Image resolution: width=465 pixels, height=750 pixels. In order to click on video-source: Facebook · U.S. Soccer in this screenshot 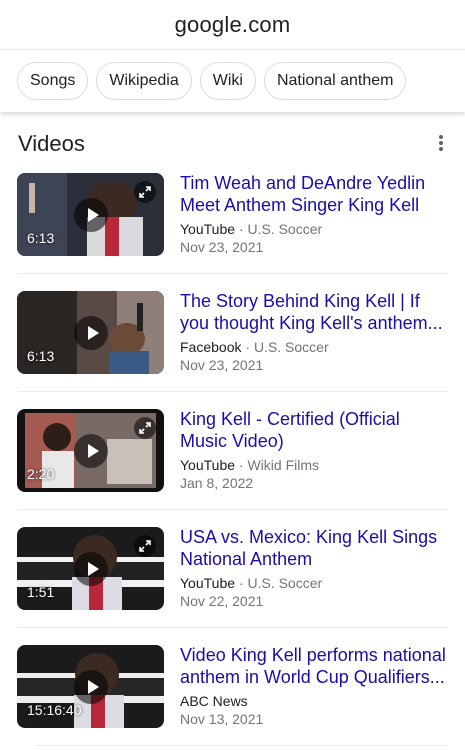, I will do `click(254, 347)`.